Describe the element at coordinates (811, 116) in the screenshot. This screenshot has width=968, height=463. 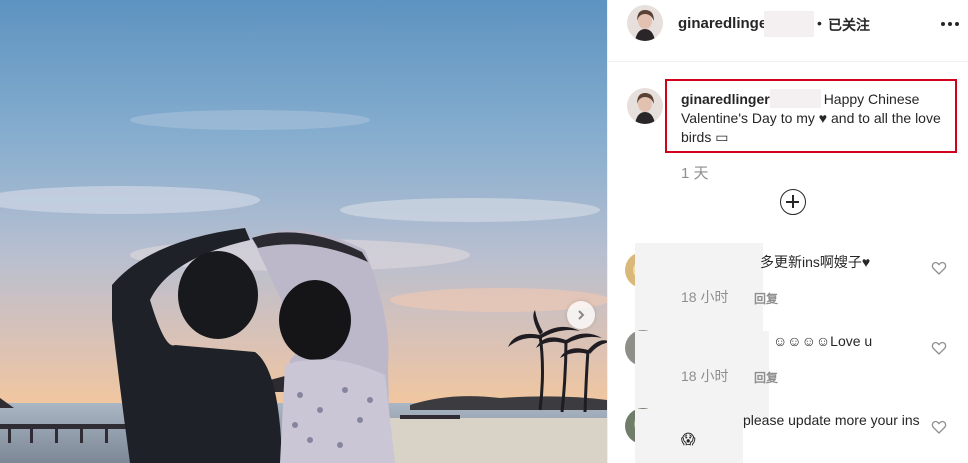
I see `caption-highlight-box` at that location.